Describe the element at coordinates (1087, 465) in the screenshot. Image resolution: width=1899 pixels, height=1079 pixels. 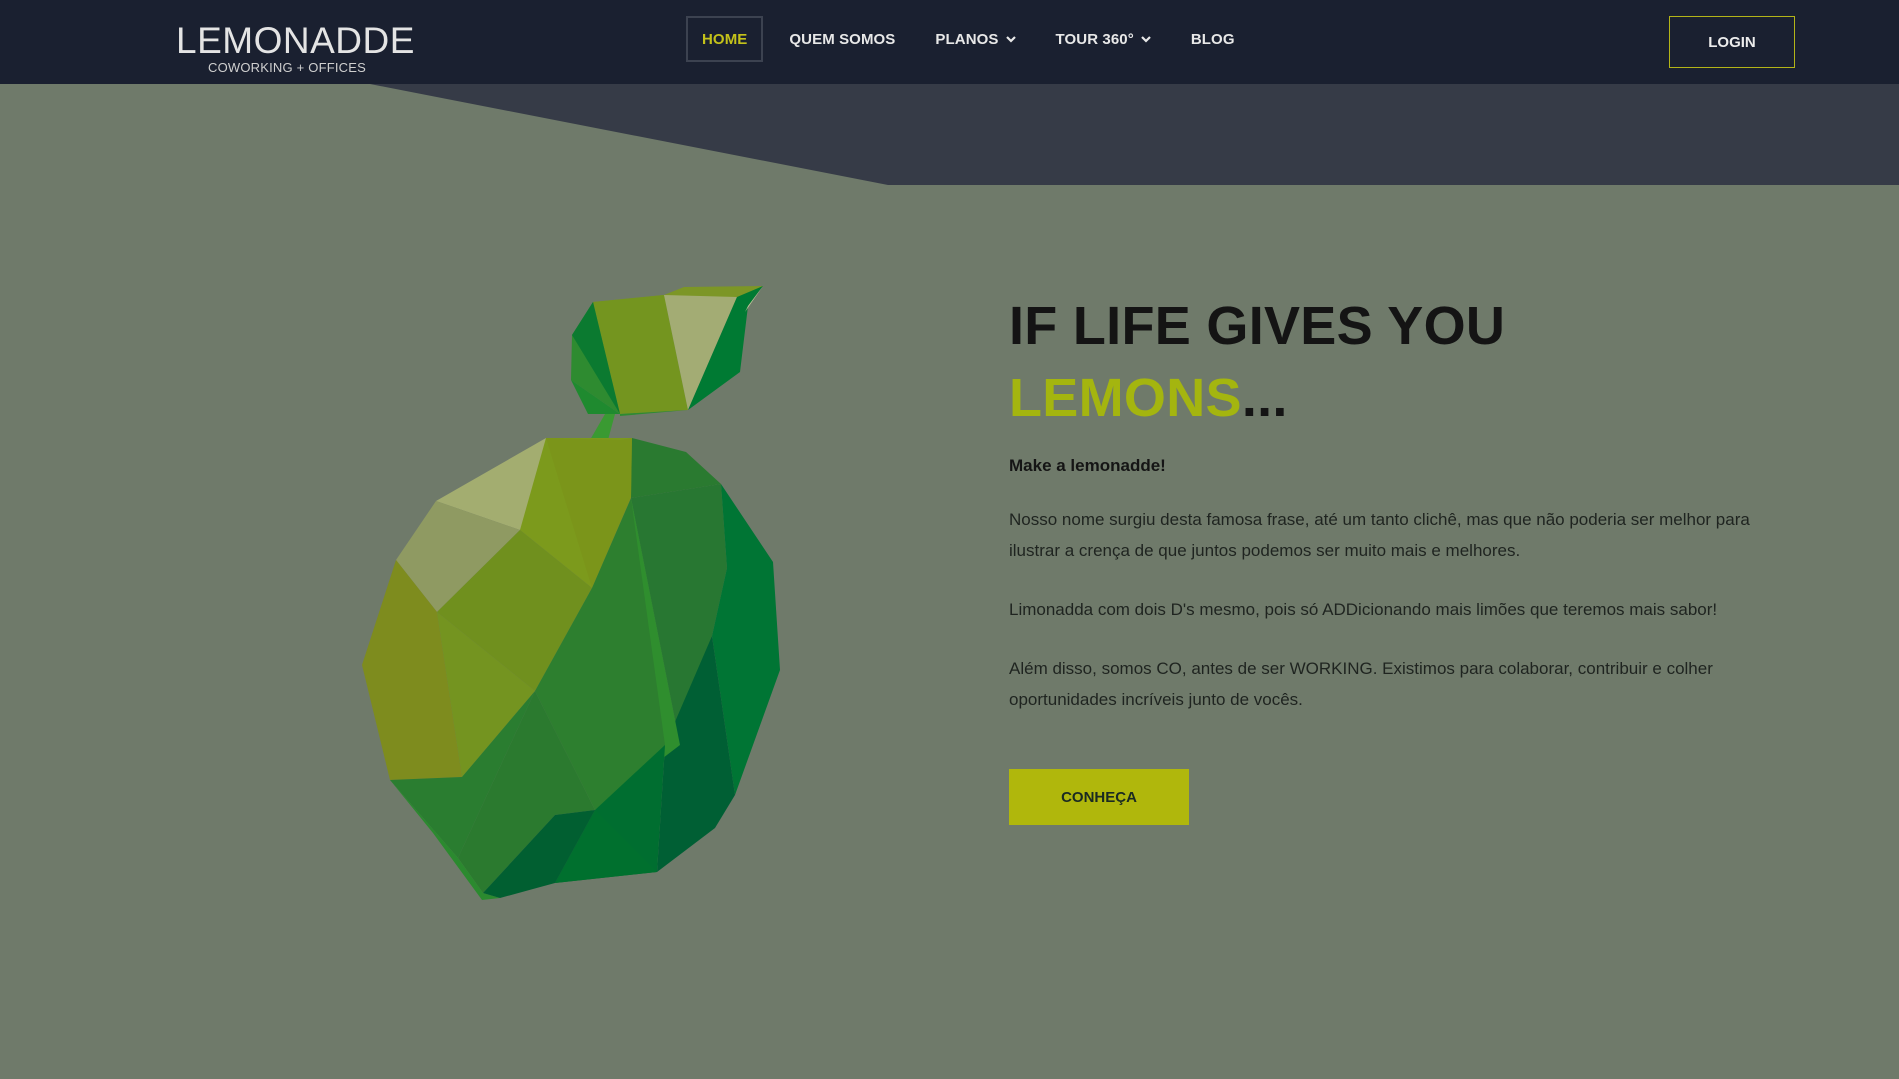
I see `hero-subheading: Make a lemonadde!` at that location.